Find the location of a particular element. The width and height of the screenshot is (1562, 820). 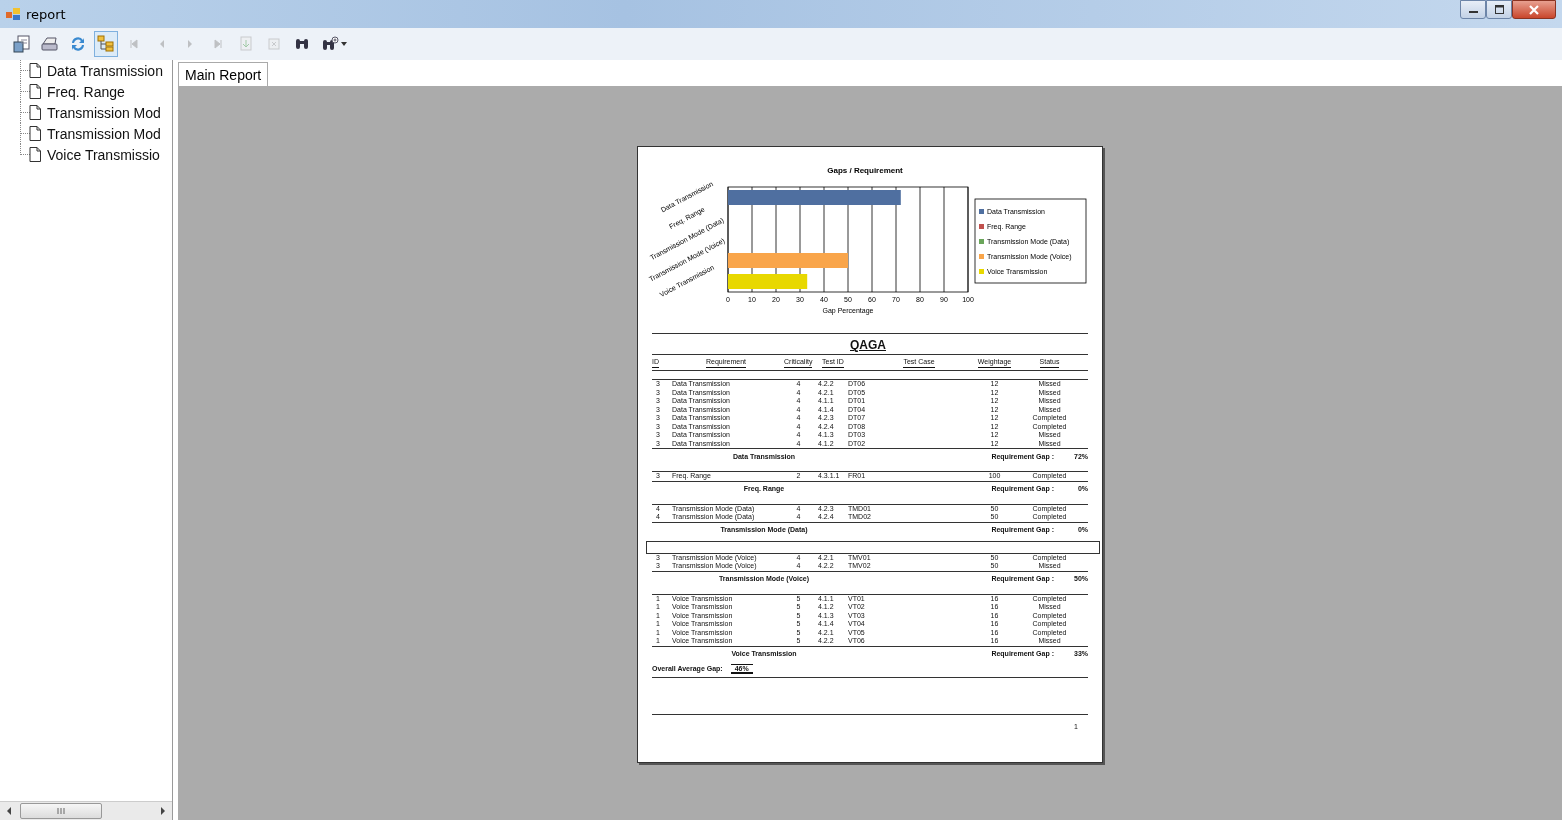

chart-title: Gaps / Requirement is located at coordinates (865, 170).